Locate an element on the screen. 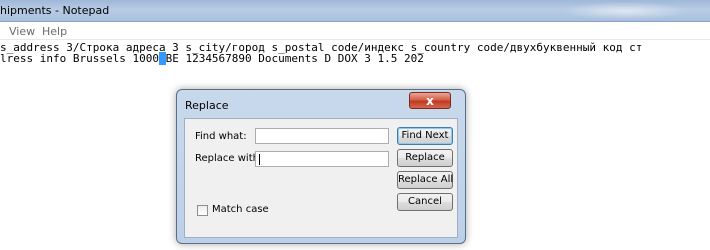  find-what-input is located at coordinates (322, 136).